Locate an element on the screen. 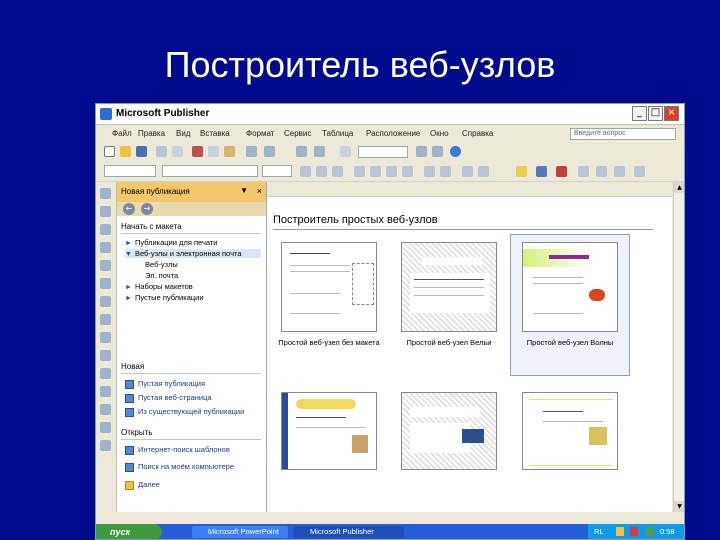 This screenshot has height=540, width=720. bullets-icon is located at coordinates (445, 171).